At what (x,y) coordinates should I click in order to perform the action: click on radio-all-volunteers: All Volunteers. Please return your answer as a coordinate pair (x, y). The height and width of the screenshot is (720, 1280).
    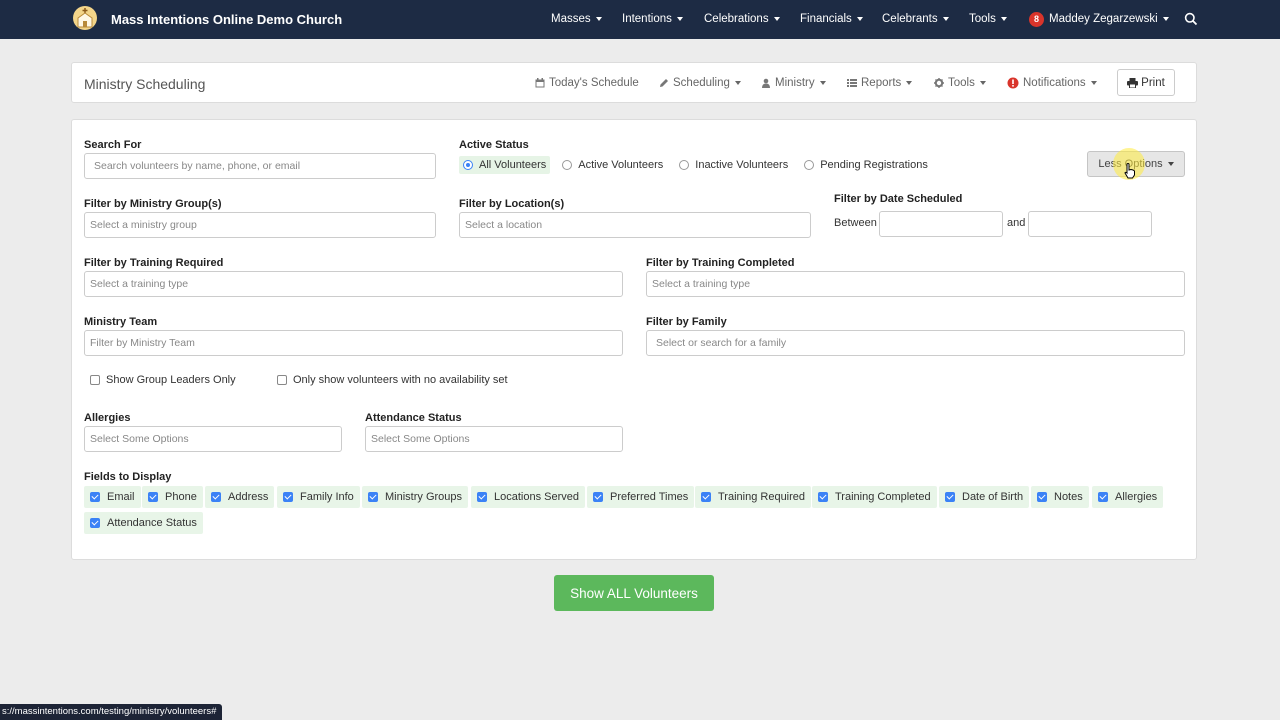
    Looking at the image, I should click on (505, 165).